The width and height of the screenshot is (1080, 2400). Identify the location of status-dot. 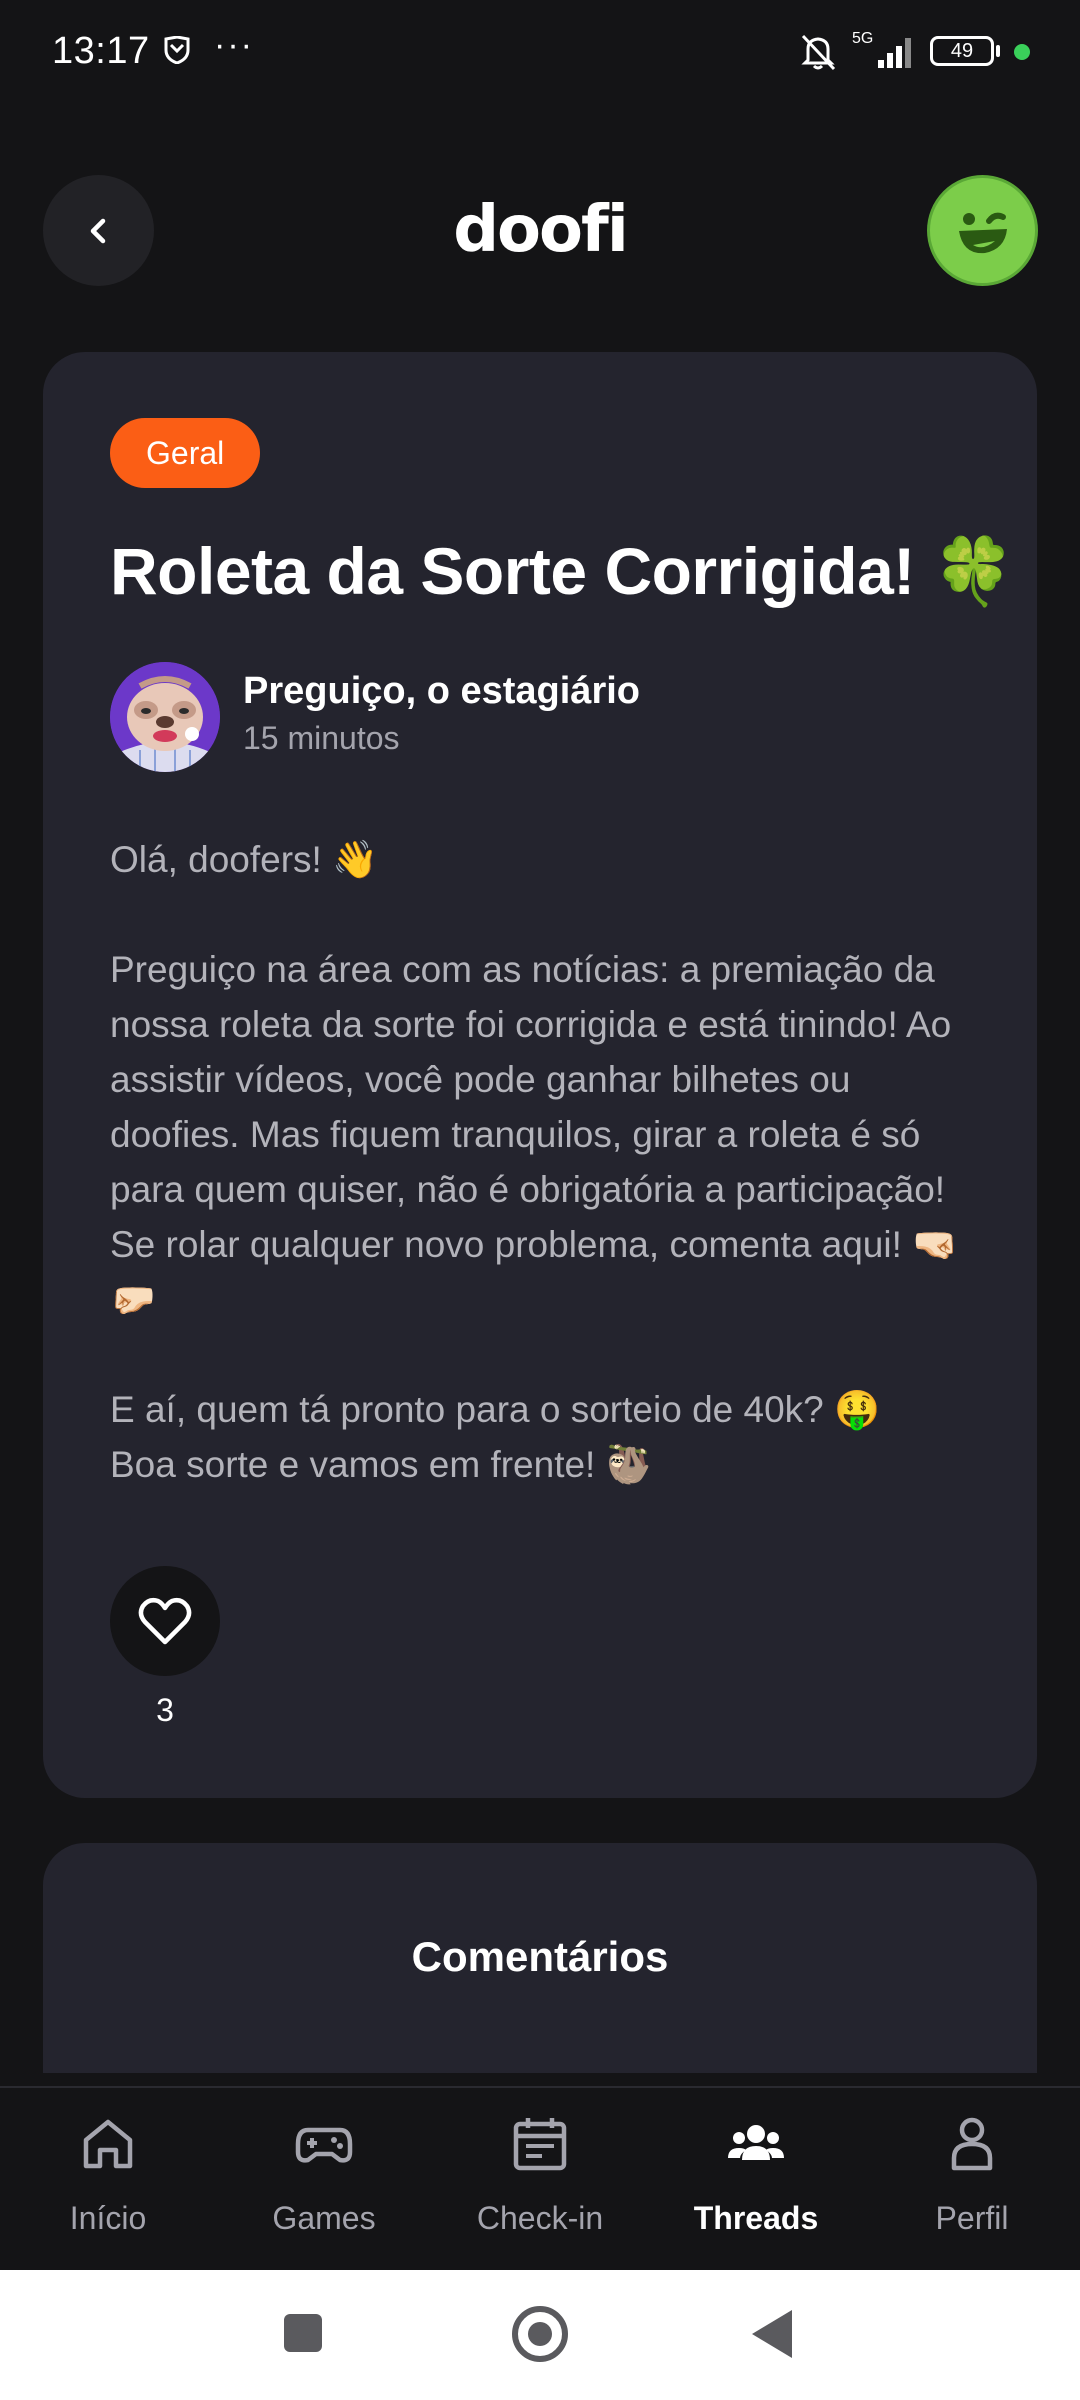
(1022, 52).